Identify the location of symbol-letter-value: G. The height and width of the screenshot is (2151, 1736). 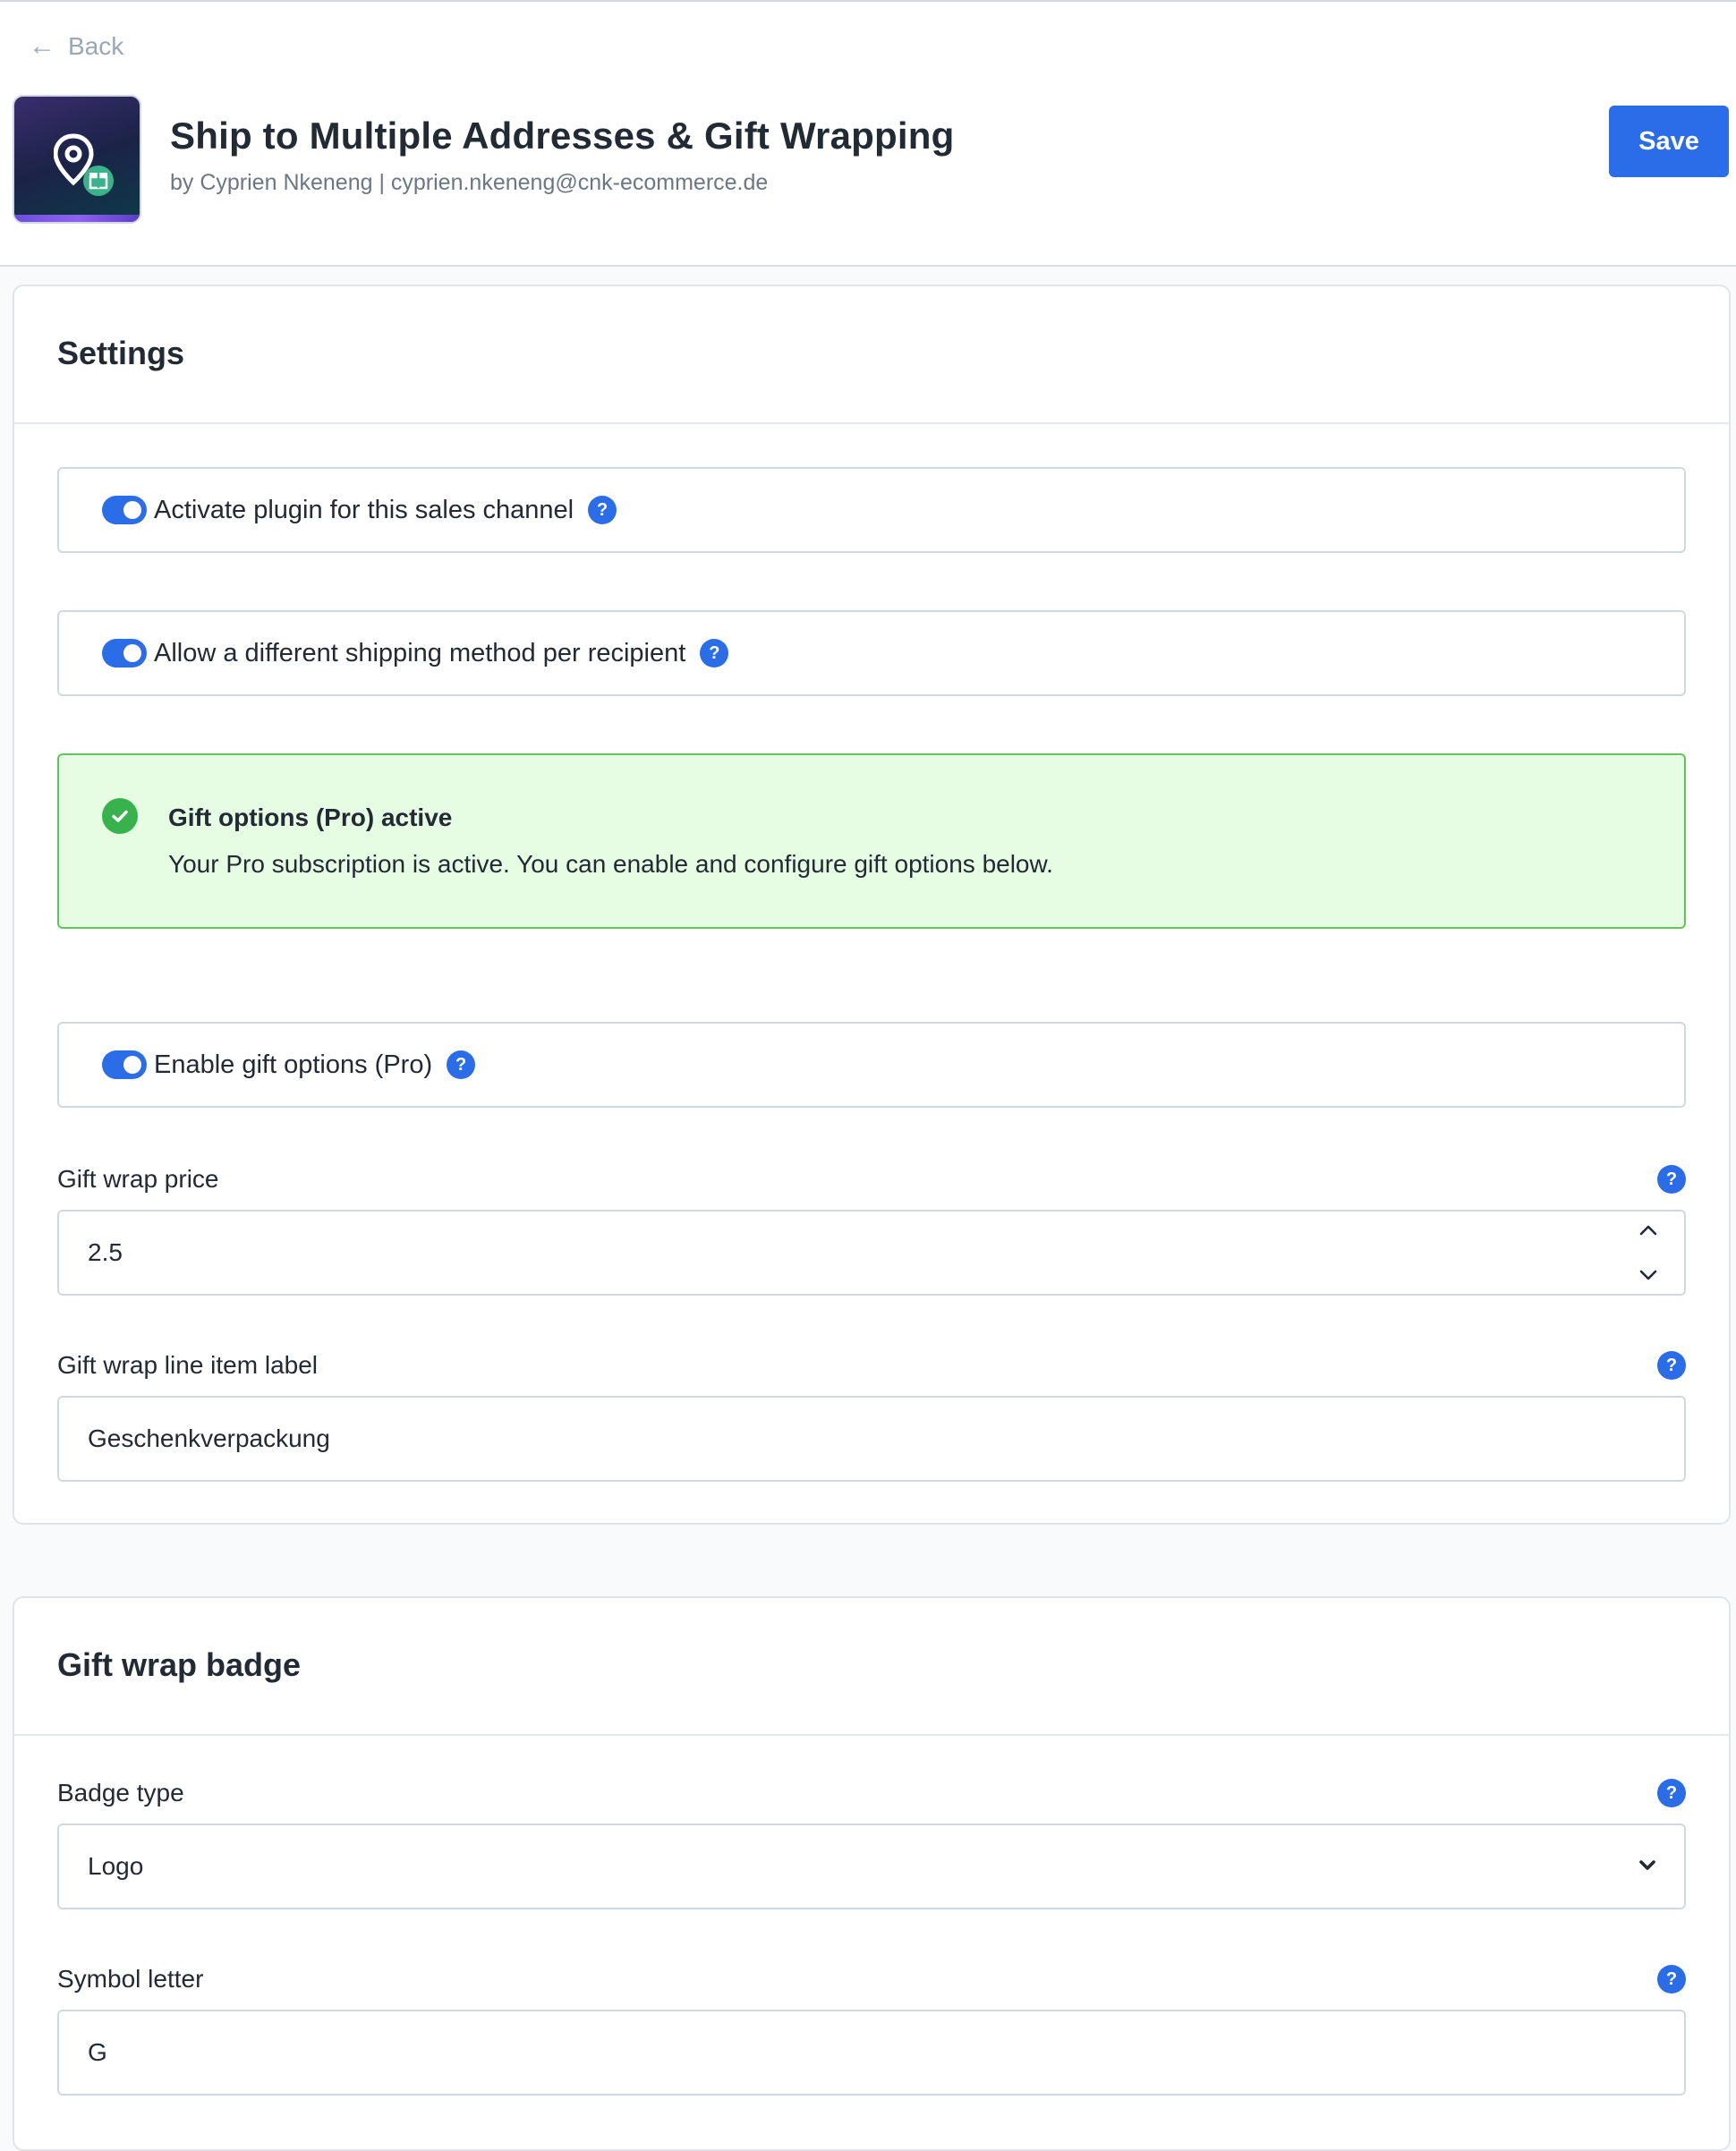
(97, 2052).